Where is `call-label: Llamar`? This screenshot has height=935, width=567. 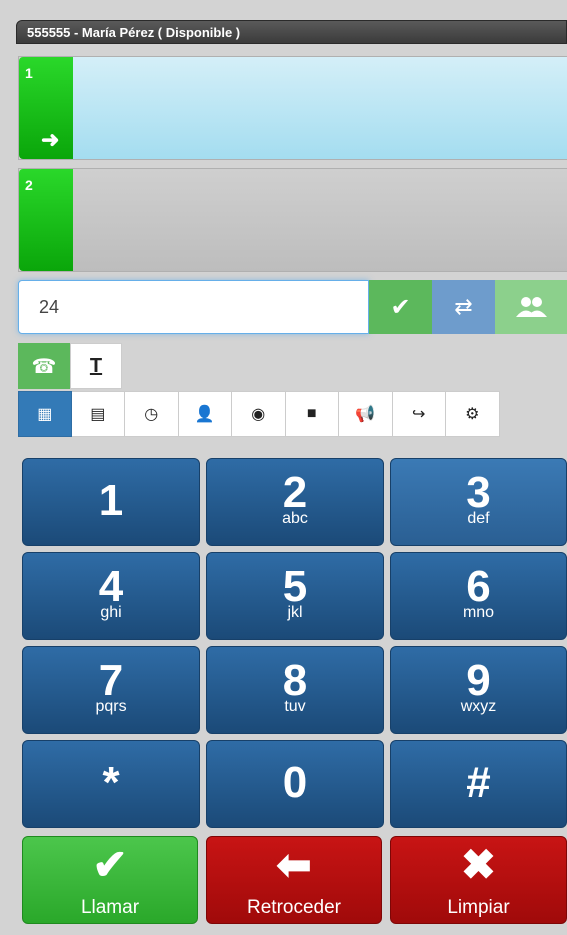
call-label: Llamar is located at coordinates (110, 907).